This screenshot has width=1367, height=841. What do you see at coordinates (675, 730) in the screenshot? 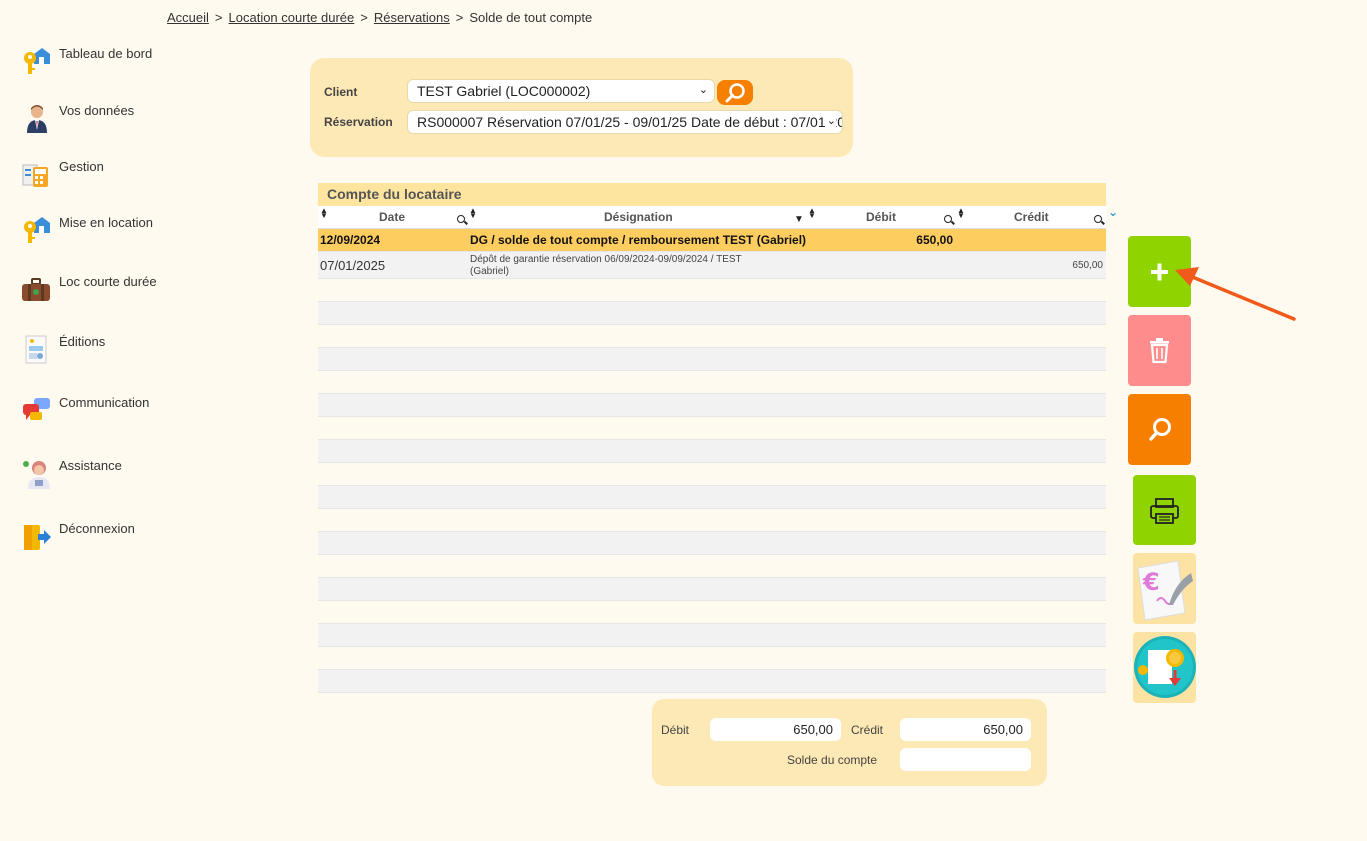
I see `debit-total-label: Débit` at bounding box center [675, 730].